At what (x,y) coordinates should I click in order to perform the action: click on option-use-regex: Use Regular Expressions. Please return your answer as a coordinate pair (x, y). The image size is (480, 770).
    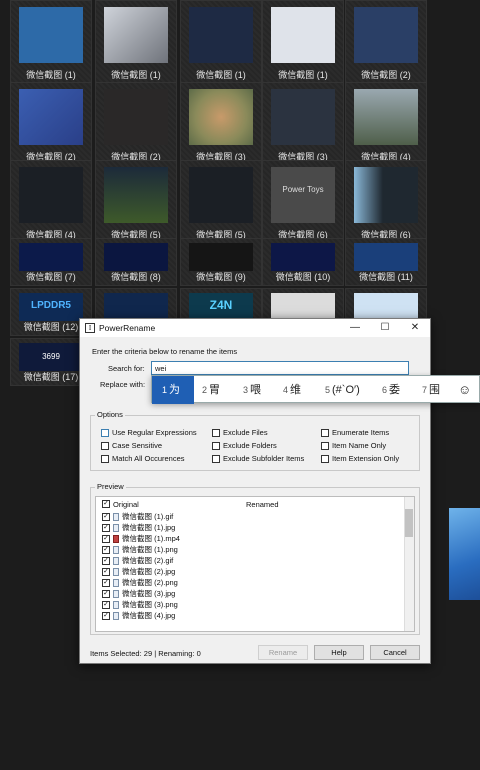
    Looking at the image, I should click on (149, 432).